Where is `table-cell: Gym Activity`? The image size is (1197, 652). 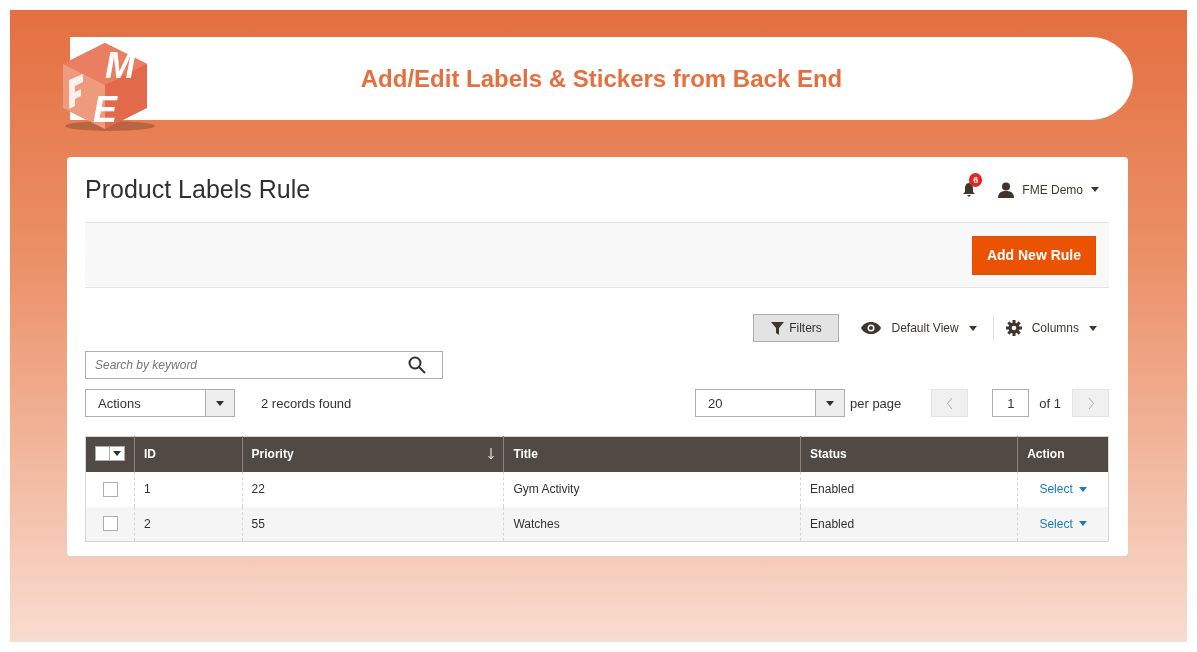 table-cell: Gym Activity is located at coordinates (652, 489).